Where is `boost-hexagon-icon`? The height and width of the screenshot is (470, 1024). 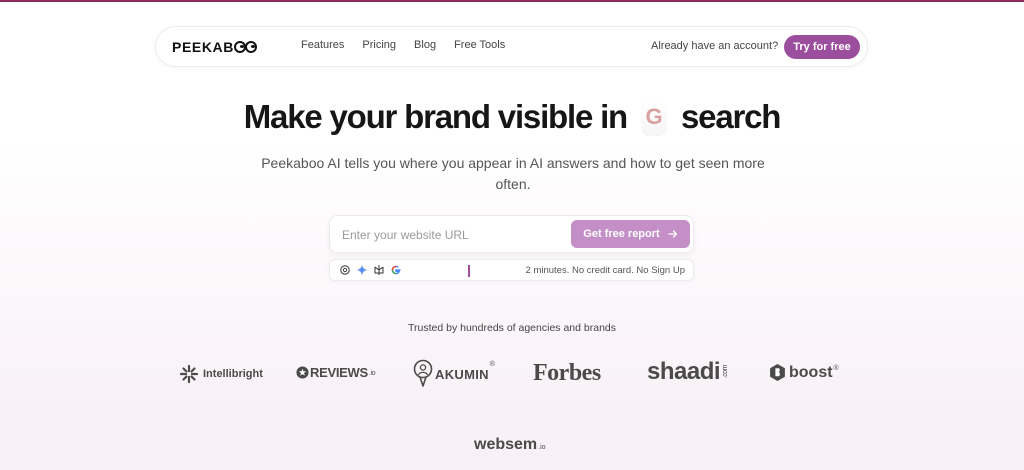 boost-hexagon-icon is located at coordinates (777, 372).